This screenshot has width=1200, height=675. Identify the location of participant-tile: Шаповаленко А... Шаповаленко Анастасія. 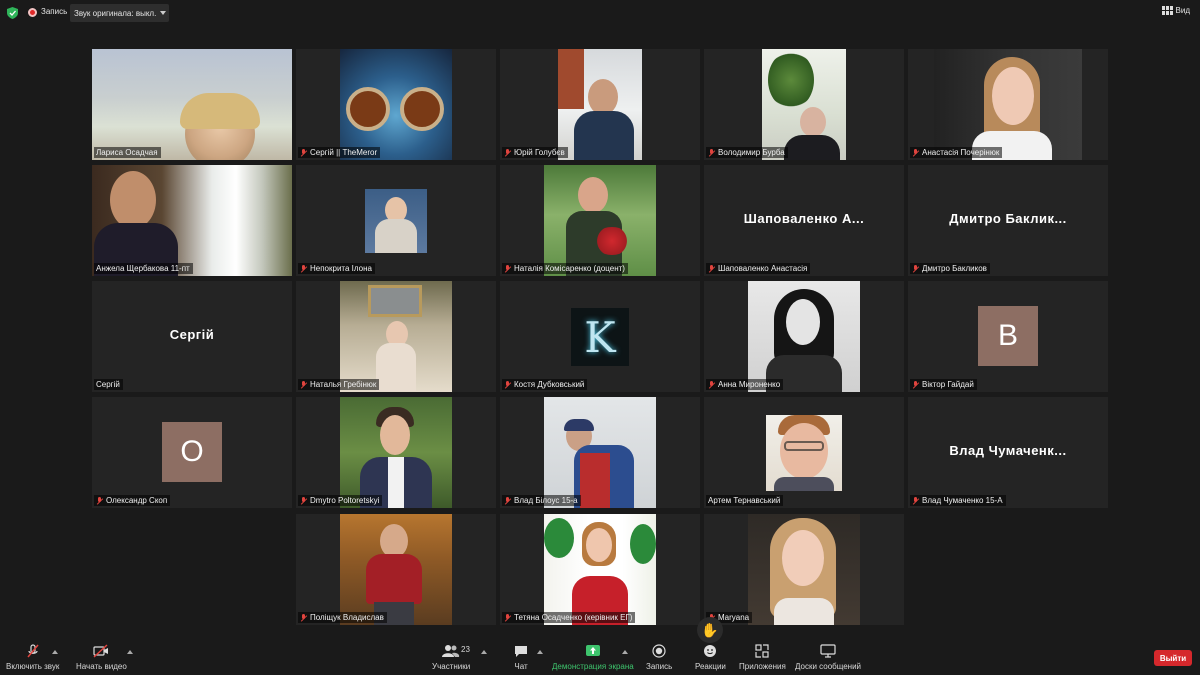
(804, 220).